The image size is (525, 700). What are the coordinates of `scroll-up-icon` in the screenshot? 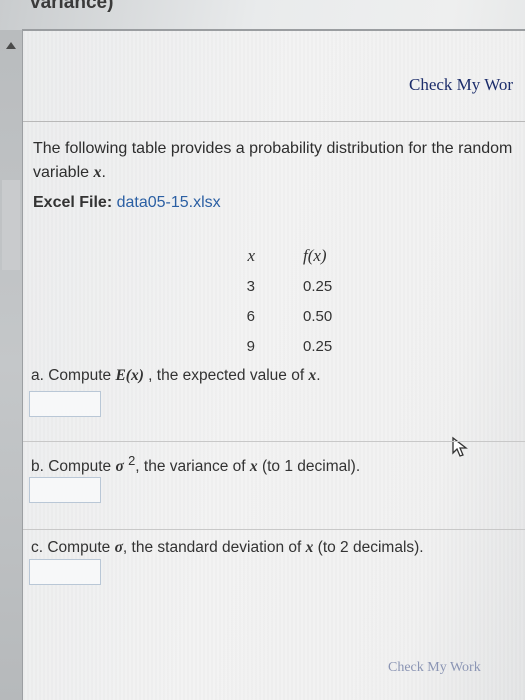 It's located at (11, 45).